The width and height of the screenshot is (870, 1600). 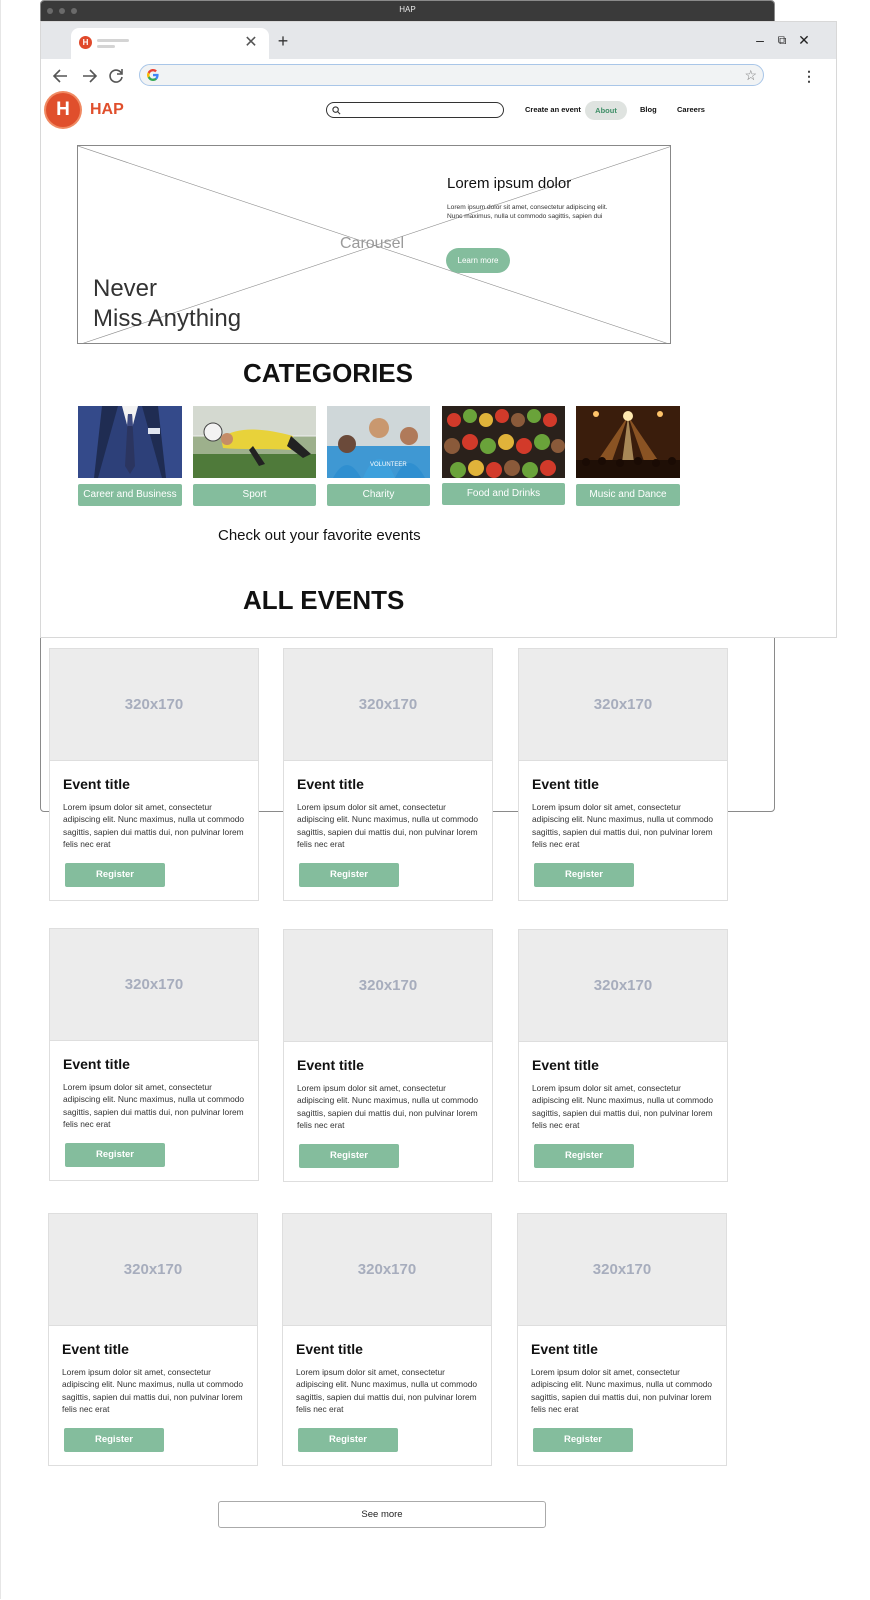 What do you see at coordinates (107, 110) in the screenshot?
I see `site-logo-text: HAP` at bounding box center [107, 110].